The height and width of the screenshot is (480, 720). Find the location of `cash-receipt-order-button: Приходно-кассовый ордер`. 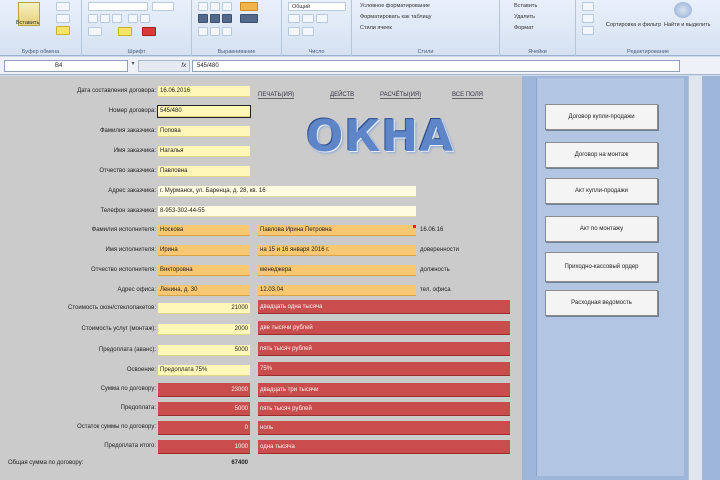

cash-receipt-order-button: Приходно-кассовый ордер is located at coordinates (601, 267).